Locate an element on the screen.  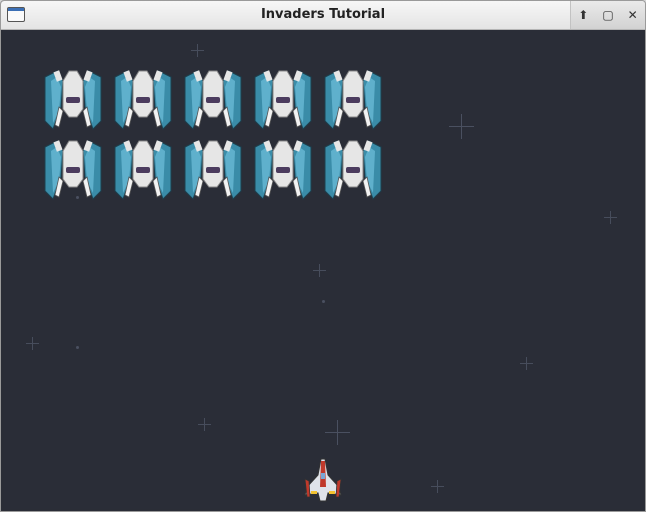
title-bar: Invaders Tutorial ⬆ ▢ ✕ is located at coordinates (323, 15).